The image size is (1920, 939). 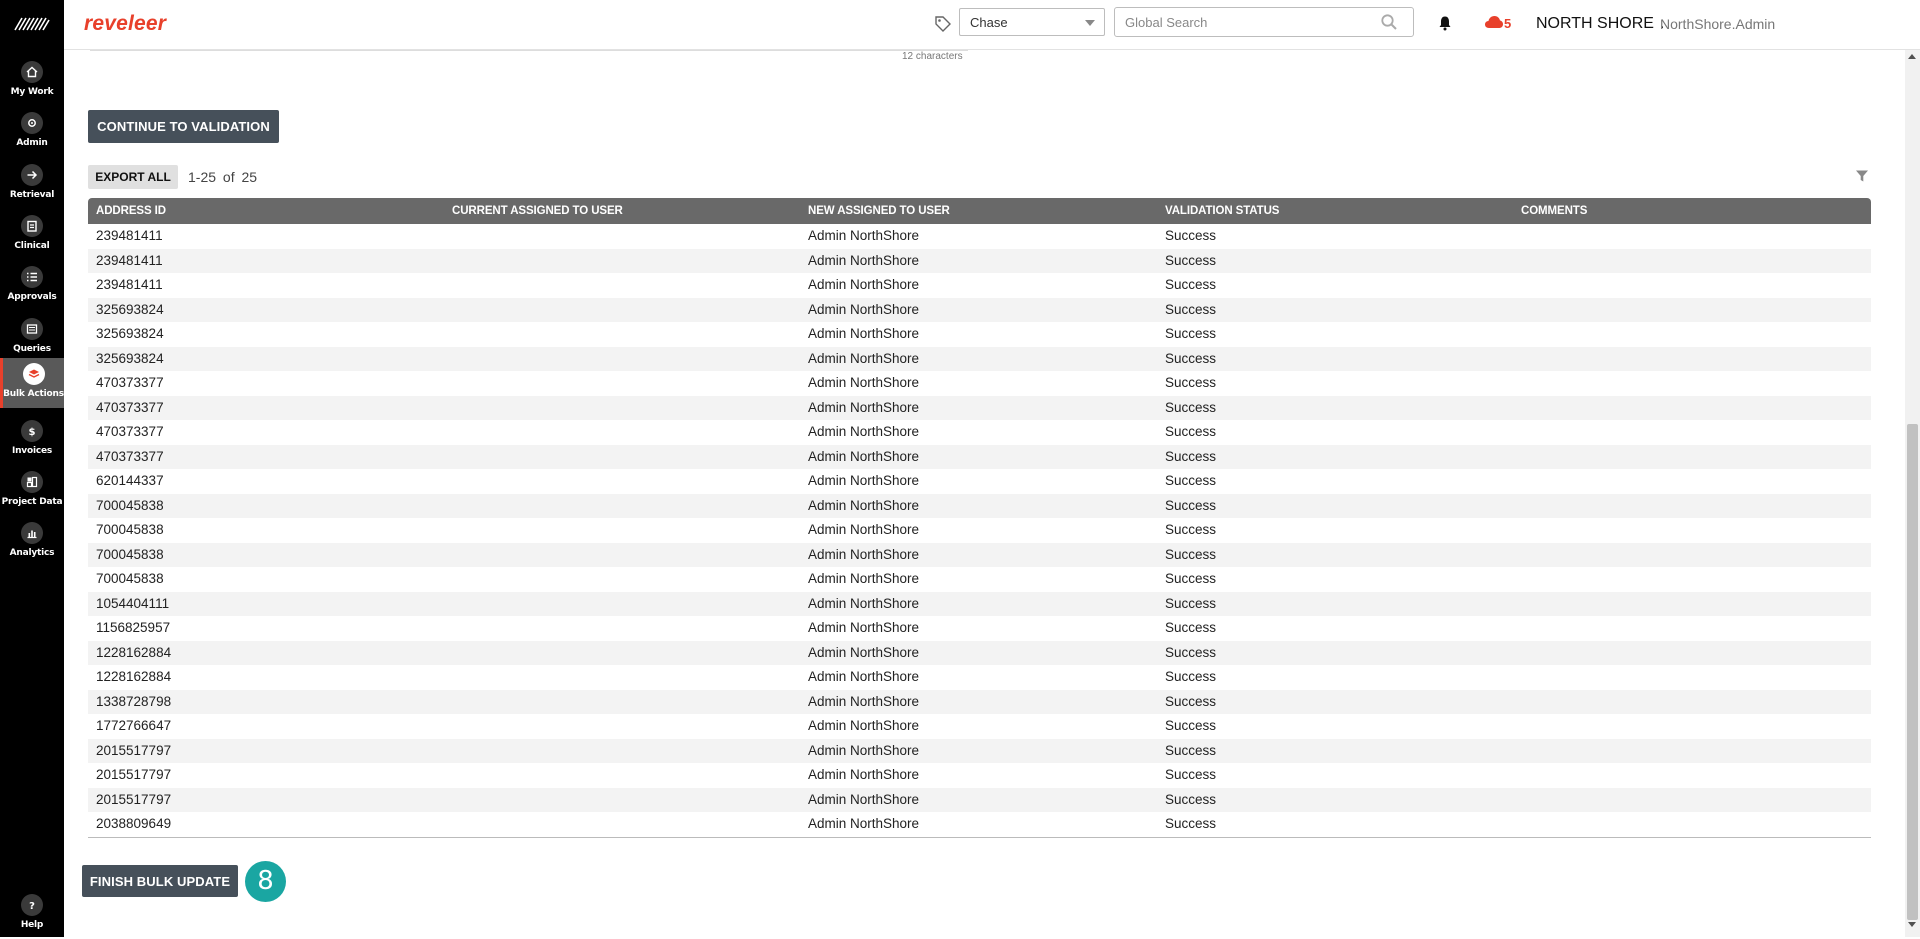 What do you see at coordinates (125, 24) in the screenshot?
I see `brand-logo: reveleer` at bounding box center [125, 24].